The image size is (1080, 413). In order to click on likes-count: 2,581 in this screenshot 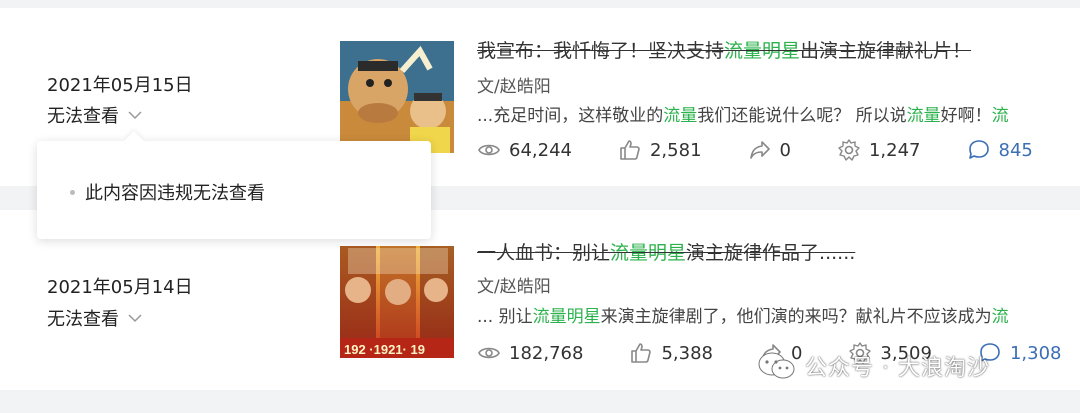, I will do `click(675, 150)`.